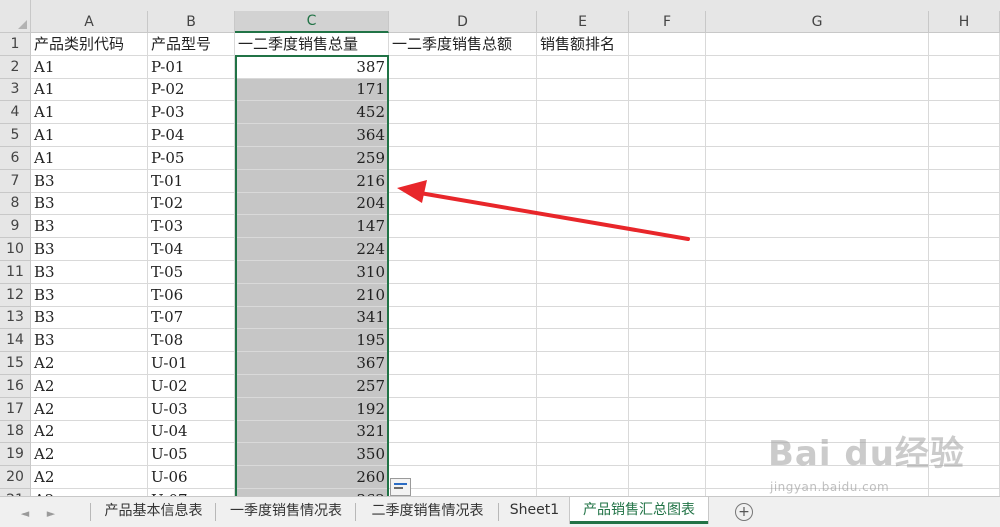 The width and height of the screenshot is (1000, 527). Describe the element at coordinates (89, 272) in the screenshot. I see `cell-a11: B3` at that location.